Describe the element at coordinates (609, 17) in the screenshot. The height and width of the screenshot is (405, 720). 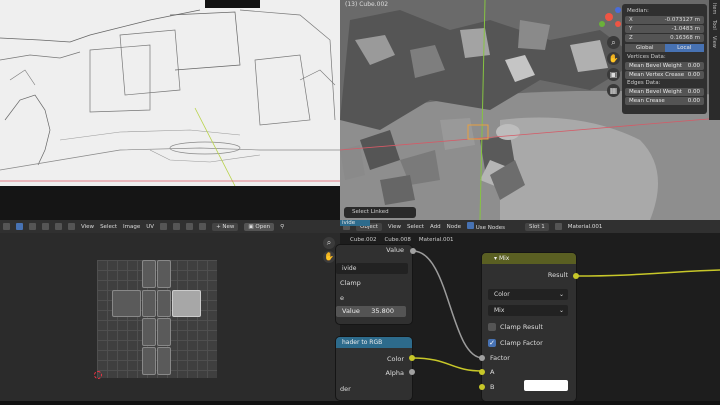
I see `navigation-gizmo` at that location.